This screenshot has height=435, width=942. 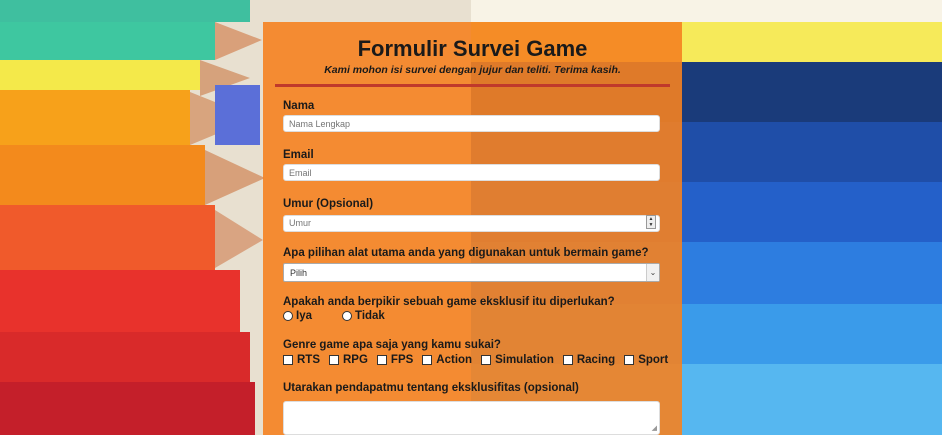 I want to click on radio-label: Iya, so click(x=304, y=316).